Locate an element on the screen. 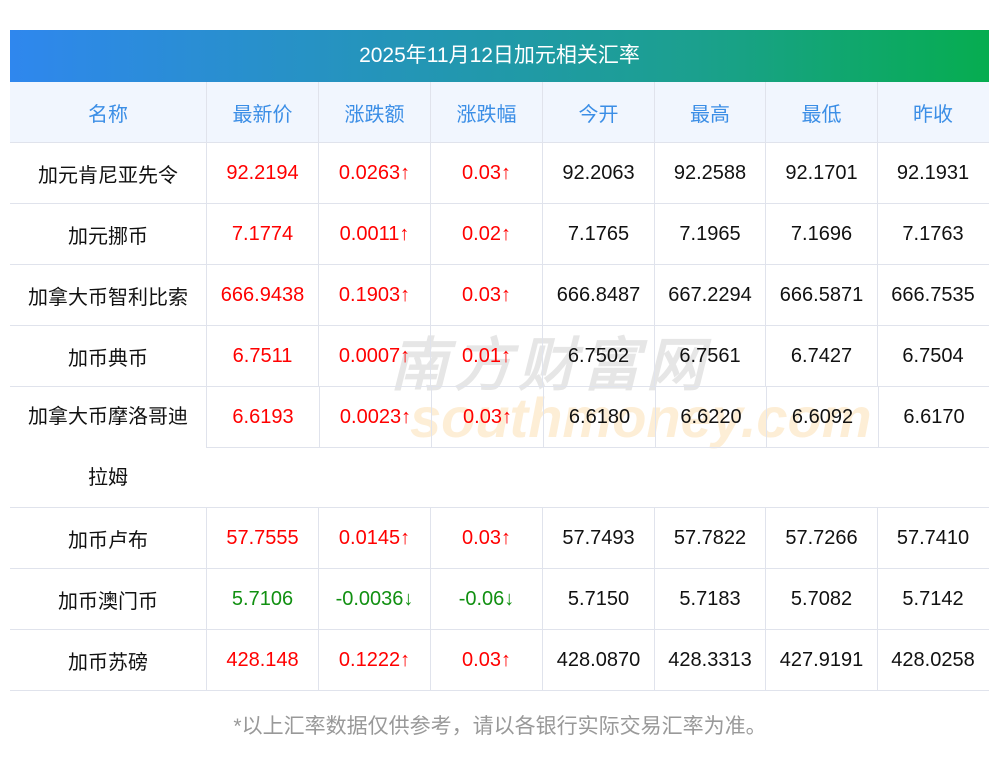  cell-open: 6.6180 is located at coordinates (599, 417).